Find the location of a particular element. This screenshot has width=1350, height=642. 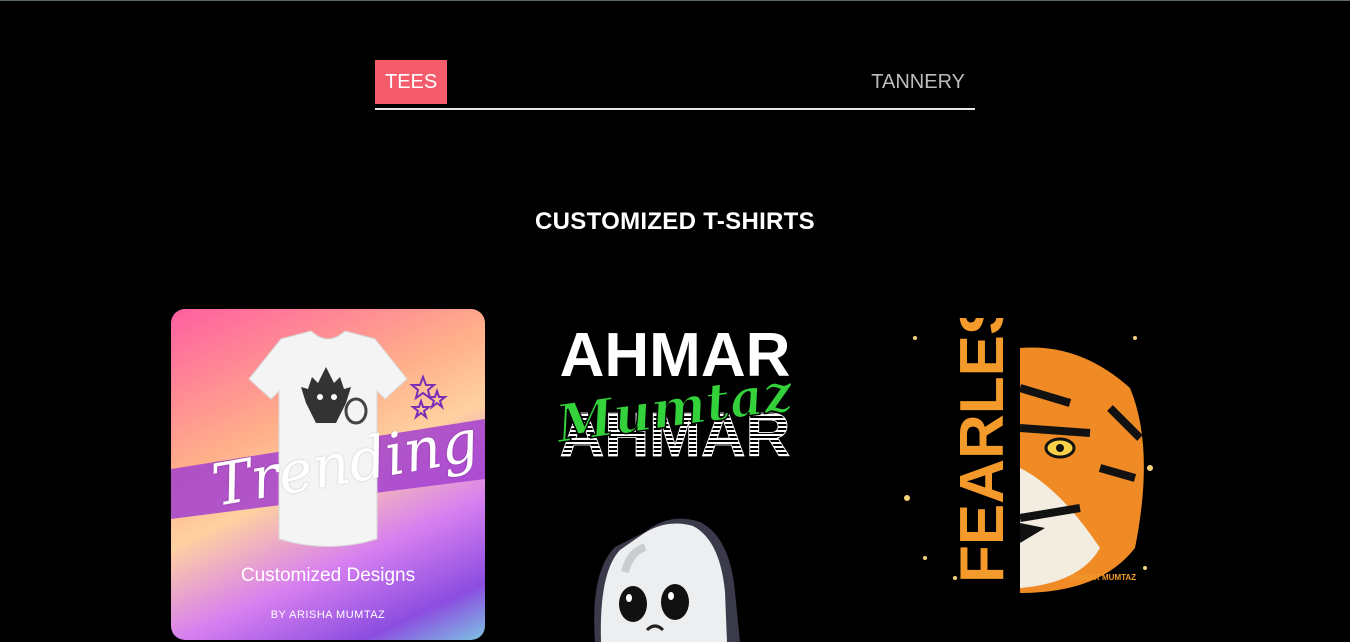

product-card-ahmar-mumtaz: AHMAR AHMAR Mumtaz is located at coordinates (675, 393).